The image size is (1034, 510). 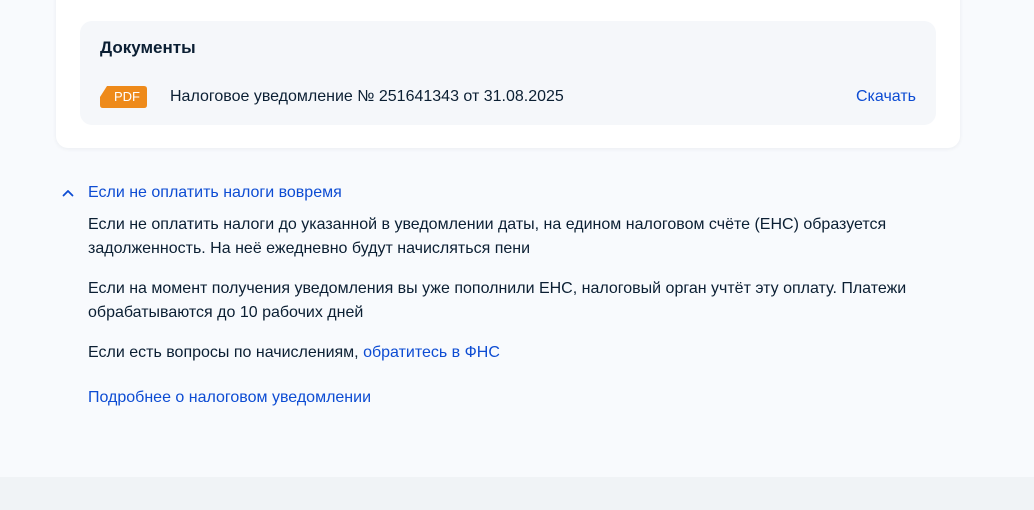 I want to click on accordion-title: Если не оплатить налоги вовремя, so click(x=215, y=192).